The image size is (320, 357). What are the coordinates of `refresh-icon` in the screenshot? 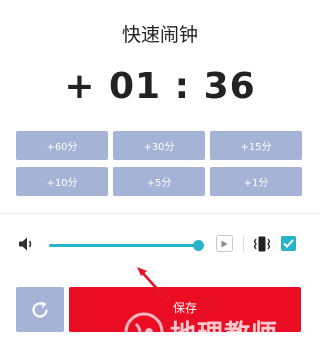 It's located at (40, 309).